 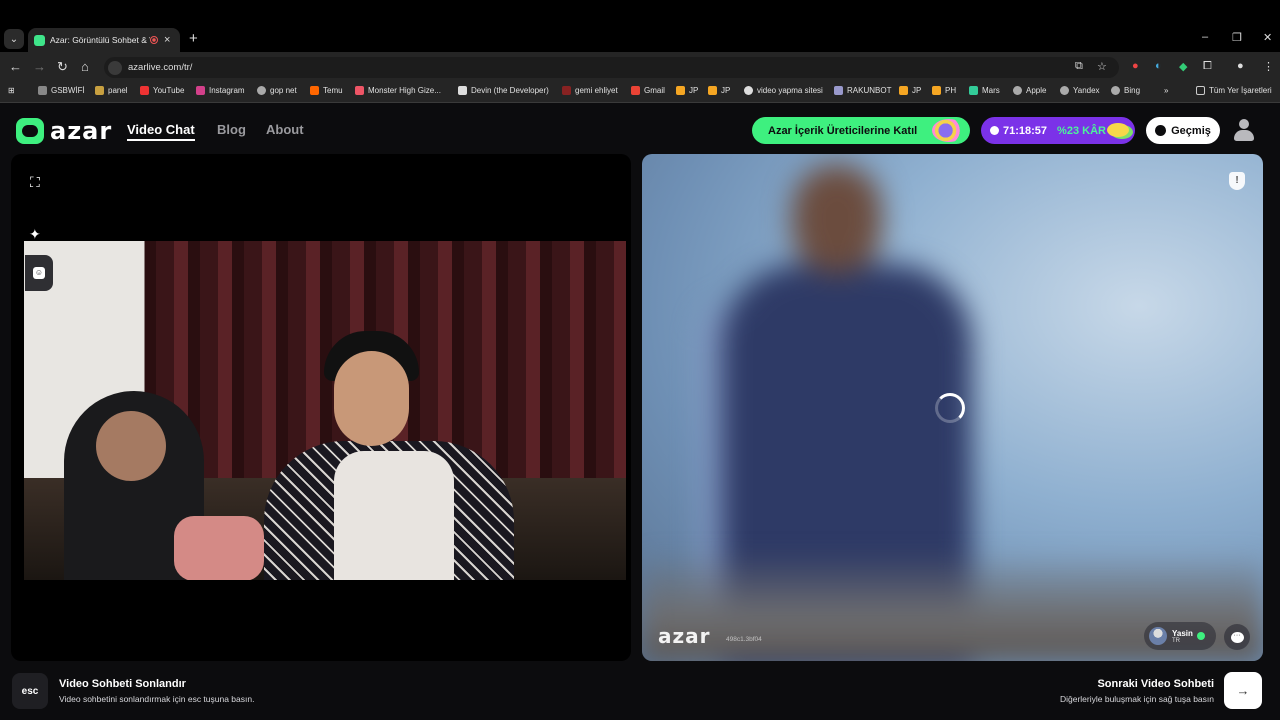 What do you see at coordinates (1081, 130) in the screenshot?
I see `promo-discount: %23 KÂR` at bounding box center [1081, 130].